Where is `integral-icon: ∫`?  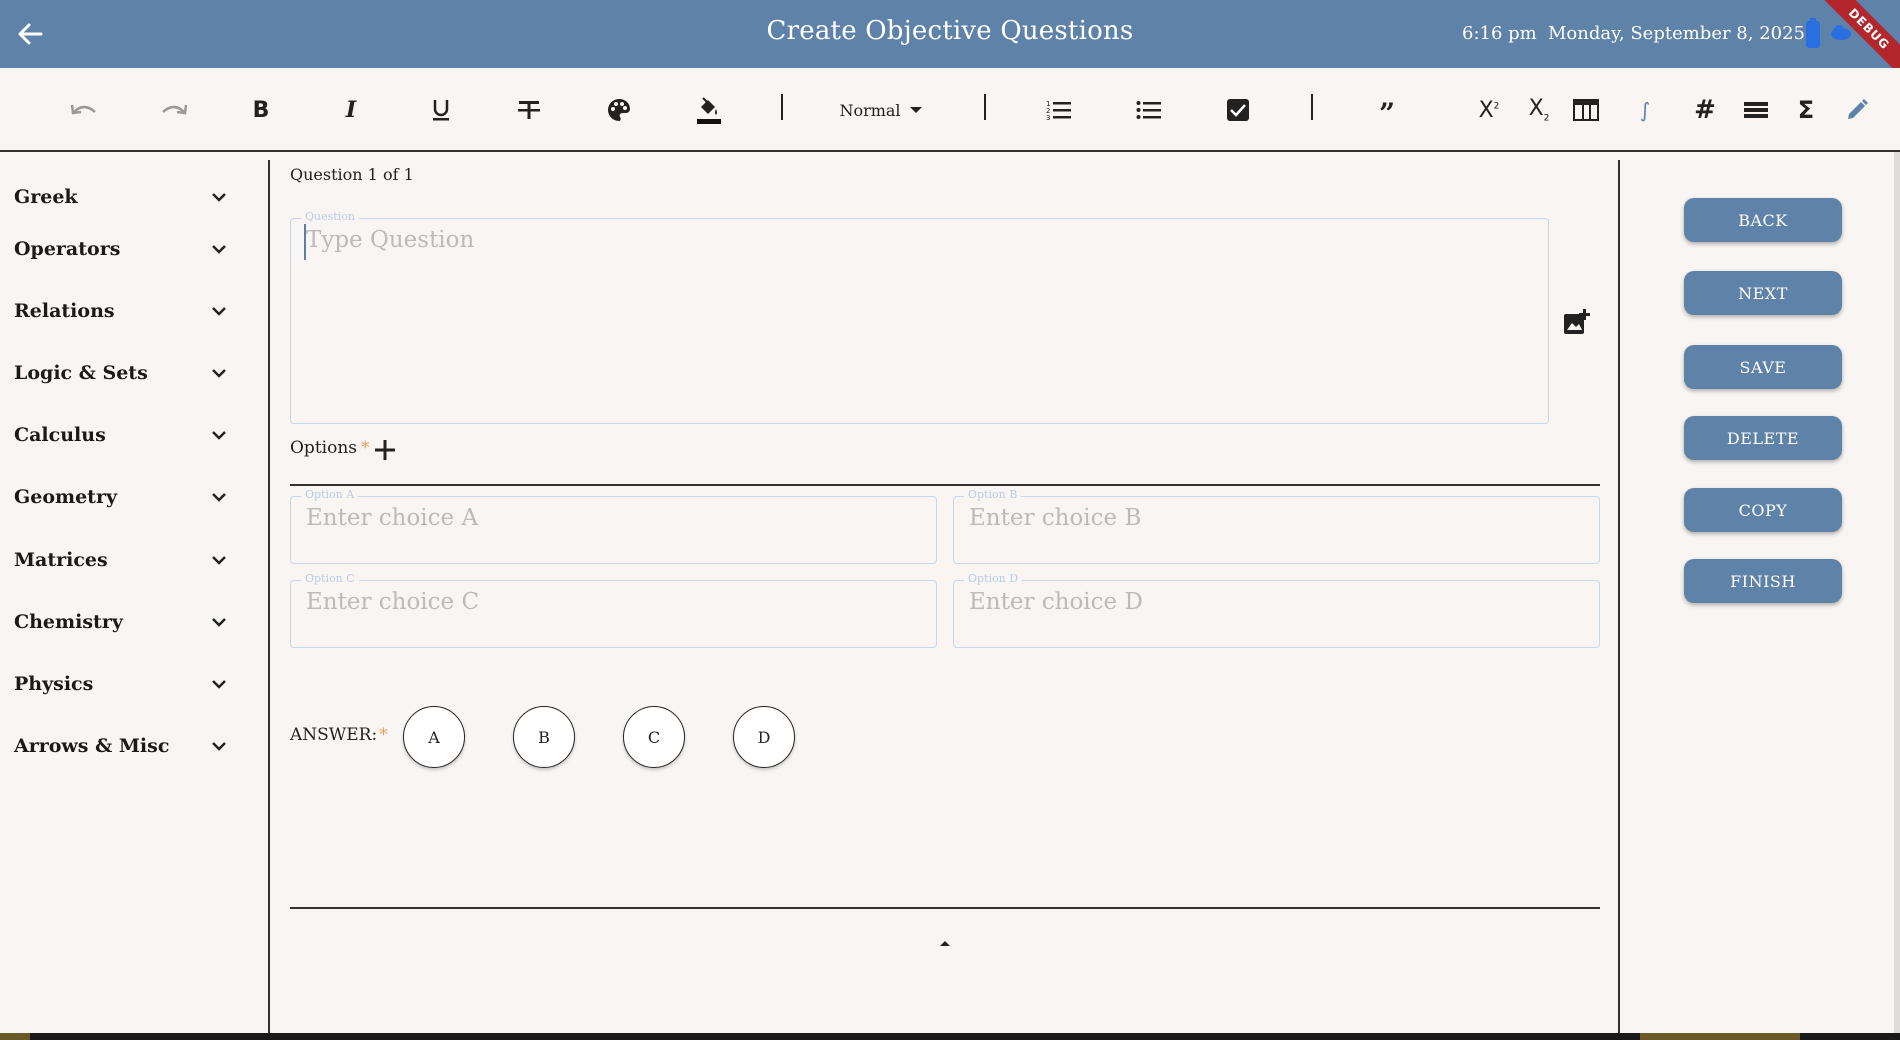 integral-icon: ∫ is located at coordinates (1645, 110).